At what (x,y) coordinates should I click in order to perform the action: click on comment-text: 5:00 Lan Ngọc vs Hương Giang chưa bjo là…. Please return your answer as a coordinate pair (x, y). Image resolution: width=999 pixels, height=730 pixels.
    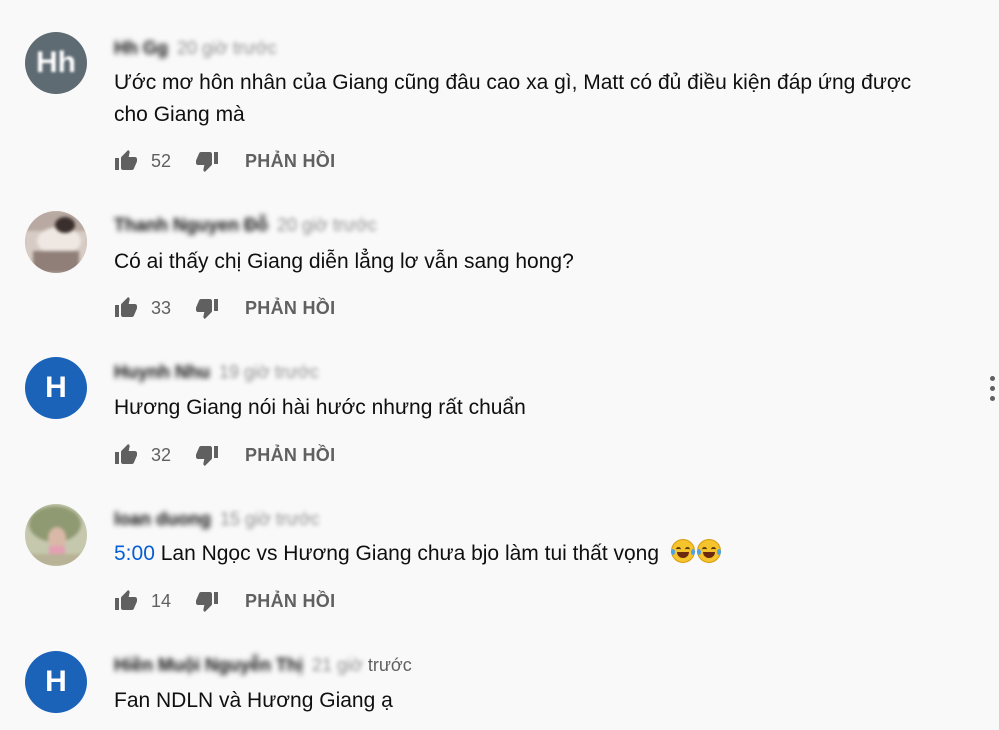
    Looking at the image, I should click on (539, 554).